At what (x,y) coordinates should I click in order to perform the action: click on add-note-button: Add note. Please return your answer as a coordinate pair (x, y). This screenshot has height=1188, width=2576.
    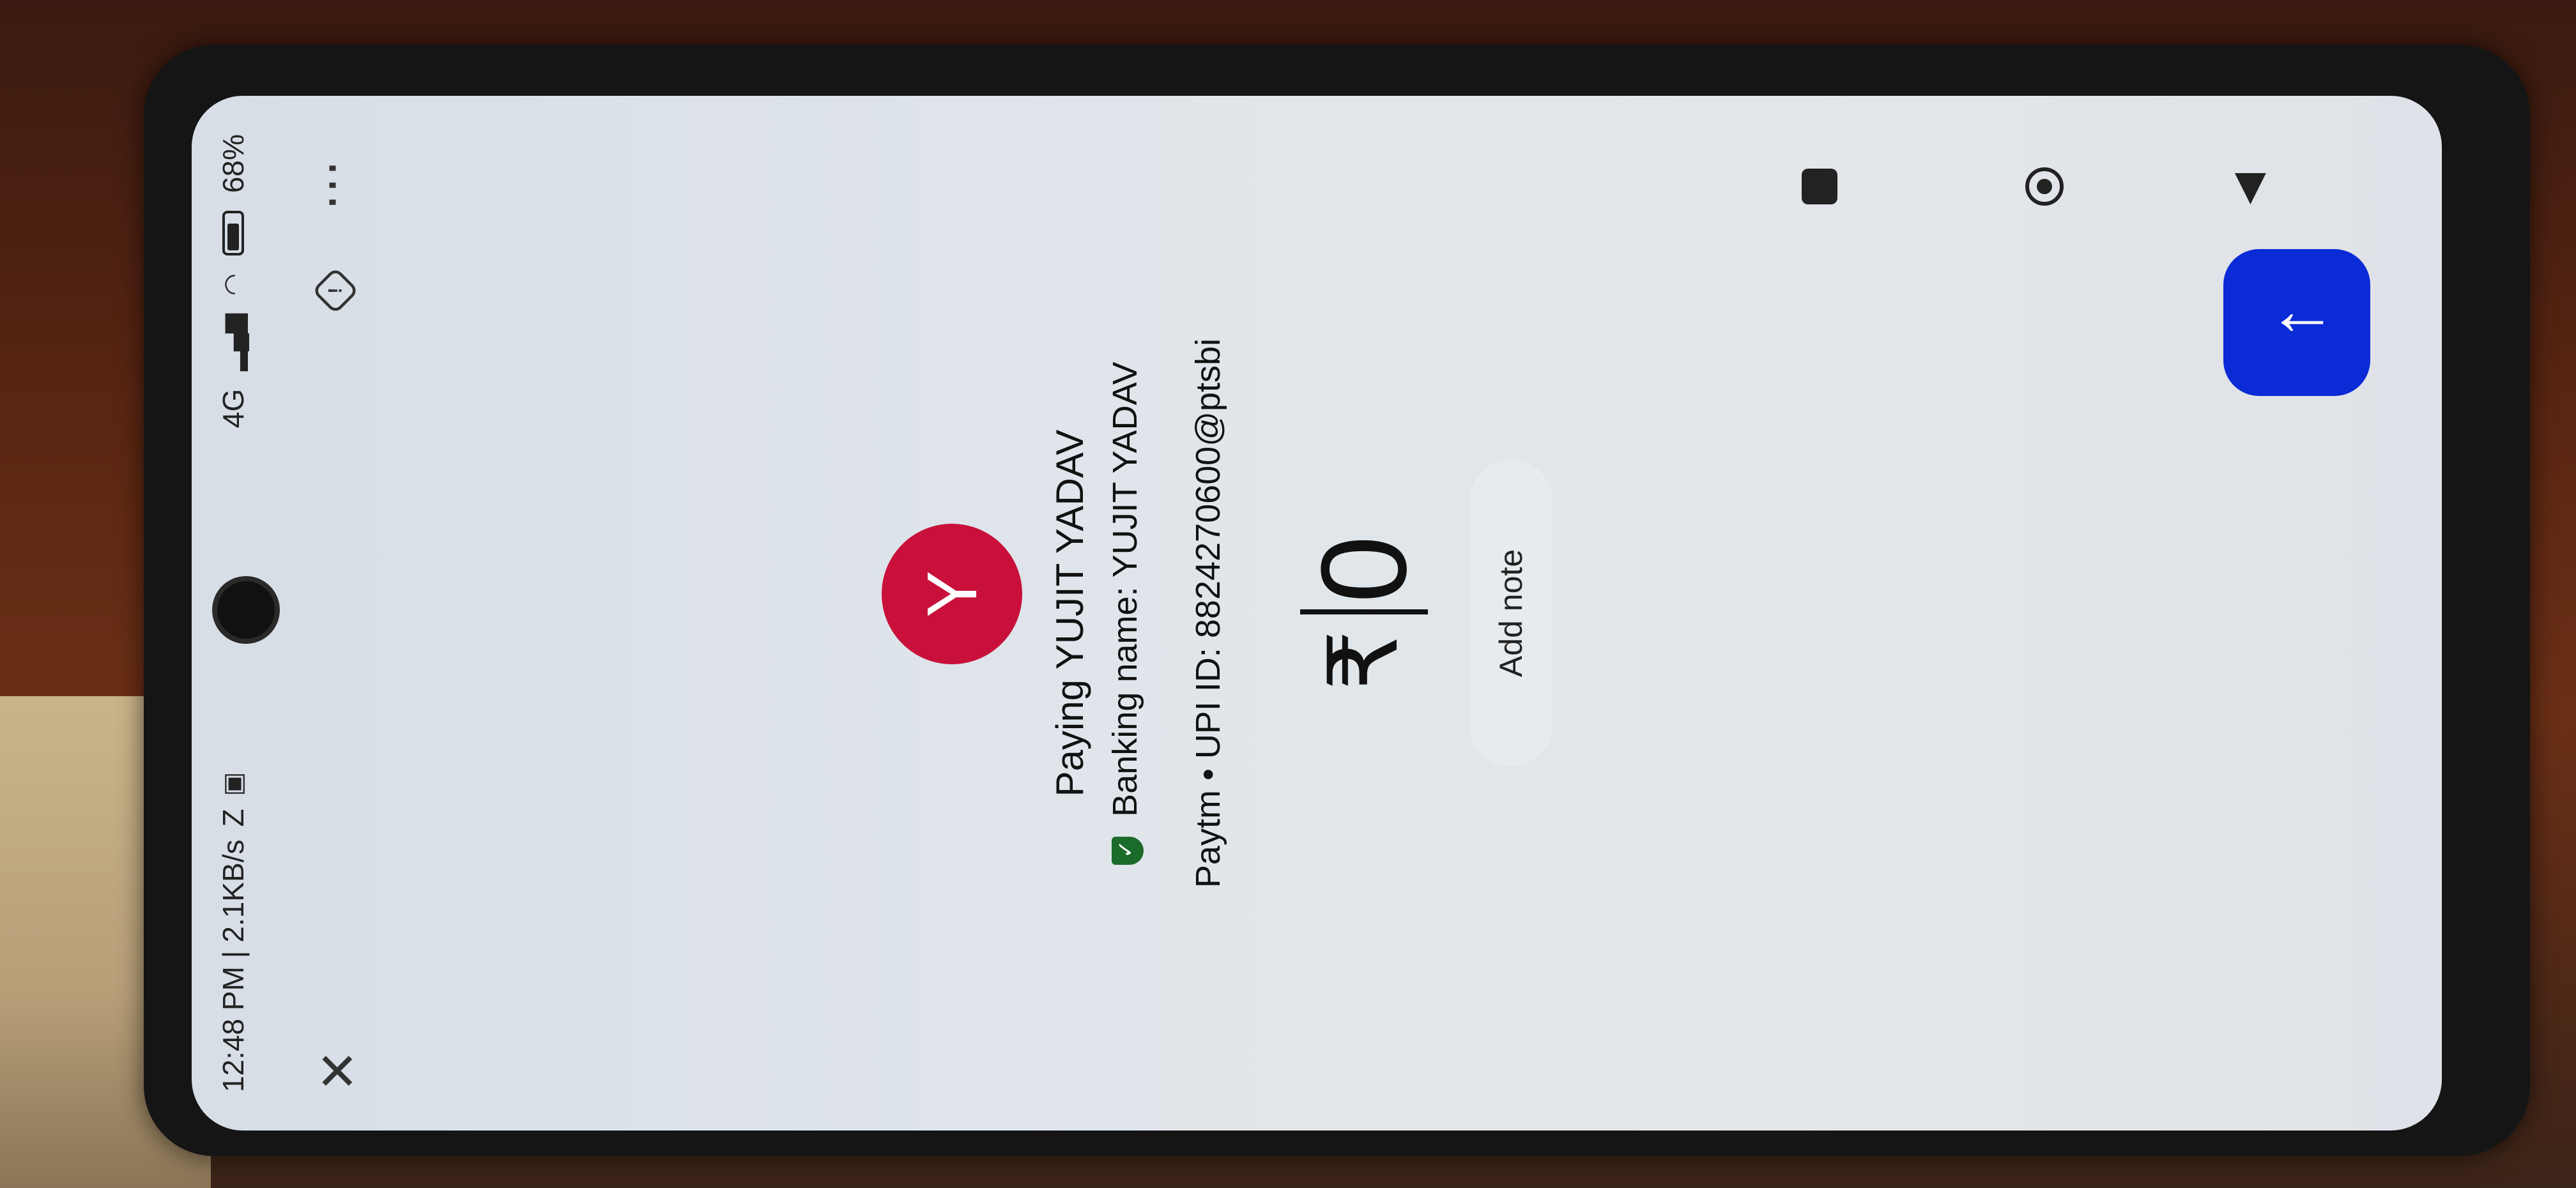
    Looking at the image, I should click on (1510, 613).